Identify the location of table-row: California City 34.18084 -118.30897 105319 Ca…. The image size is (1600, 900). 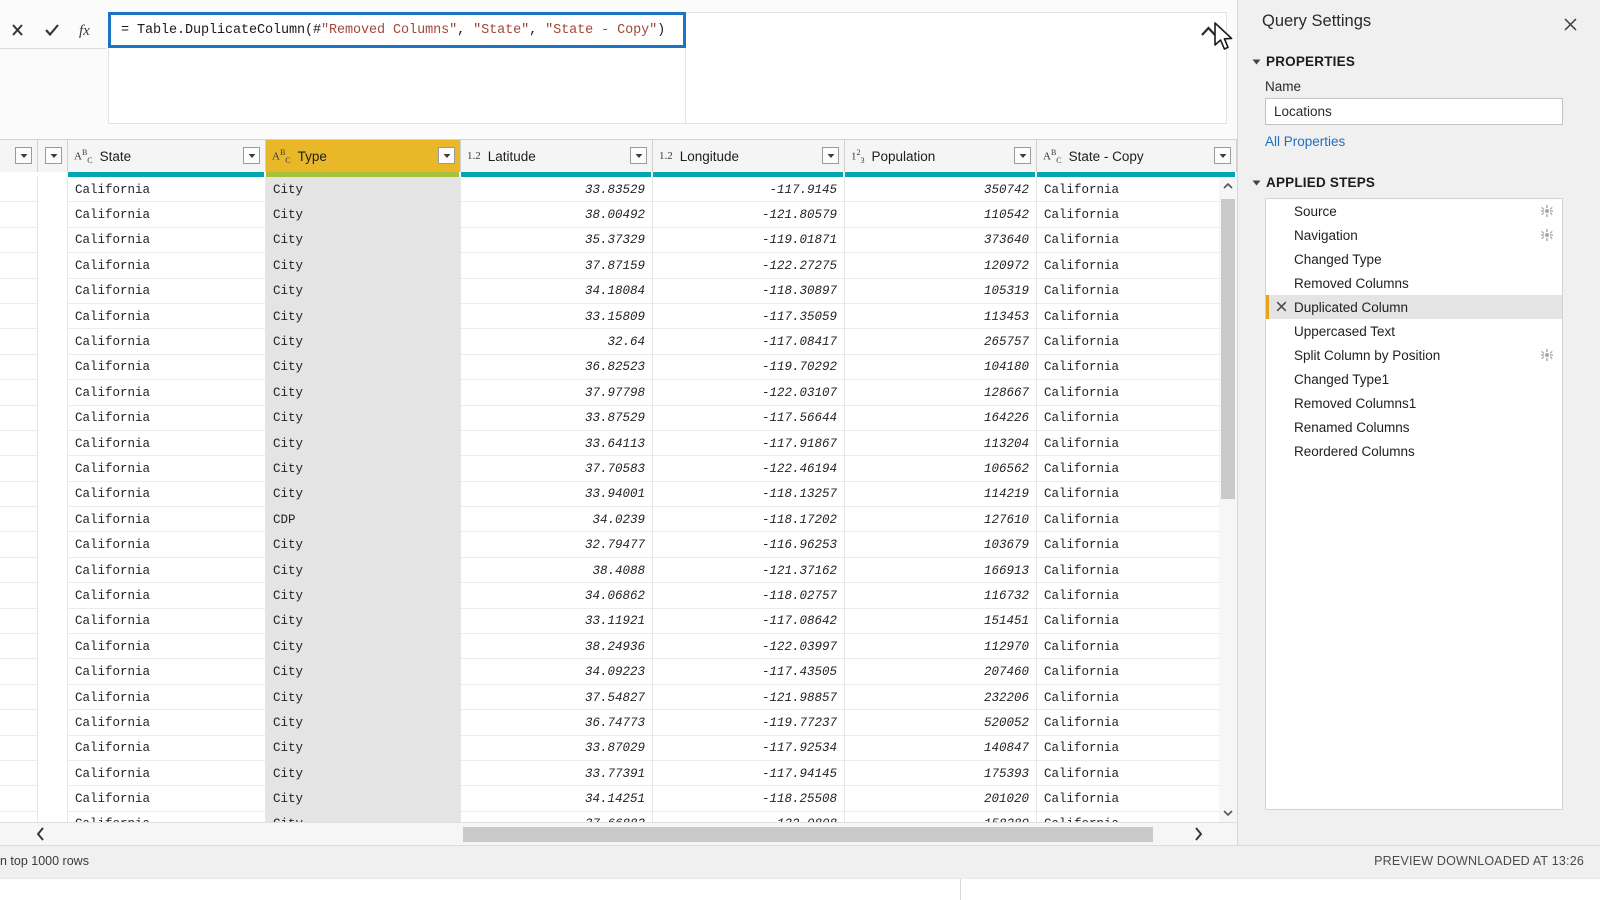
(618, 291).